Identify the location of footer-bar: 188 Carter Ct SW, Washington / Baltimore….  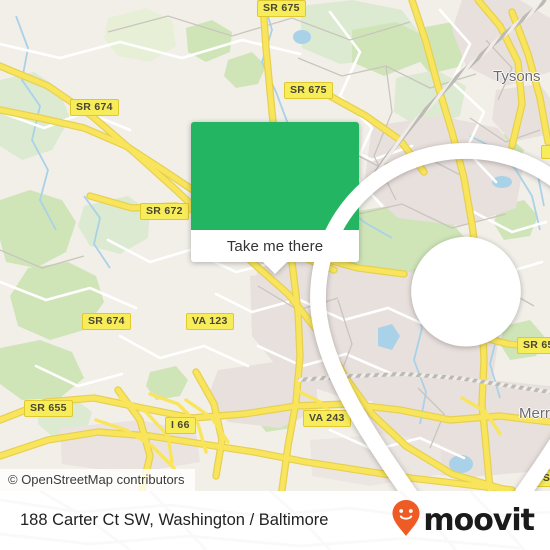
(275, 520).